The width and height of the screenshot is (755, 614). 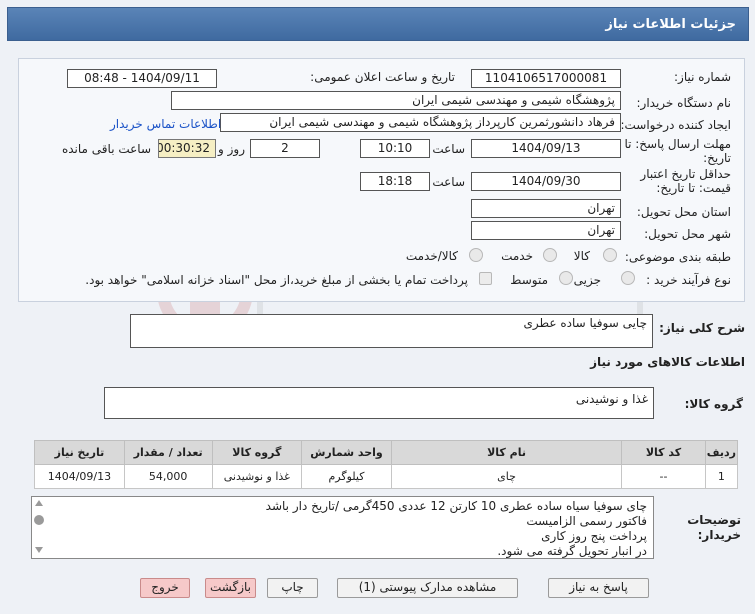 I want to click on remaining-time-label: ساعت باقی مانده, so click(x=106, y=149).